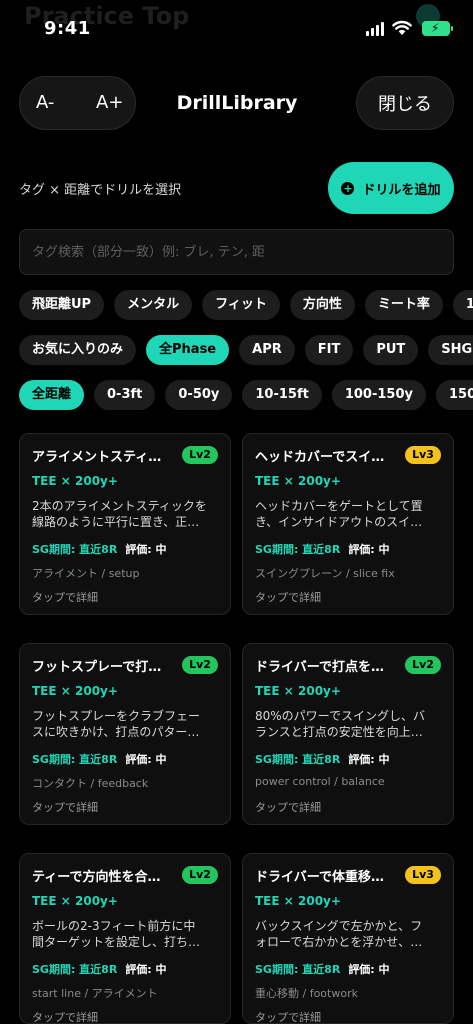 This screenshot has height=1024, width=473. I want to click on close-button: 閉じる, so click(405, 103).